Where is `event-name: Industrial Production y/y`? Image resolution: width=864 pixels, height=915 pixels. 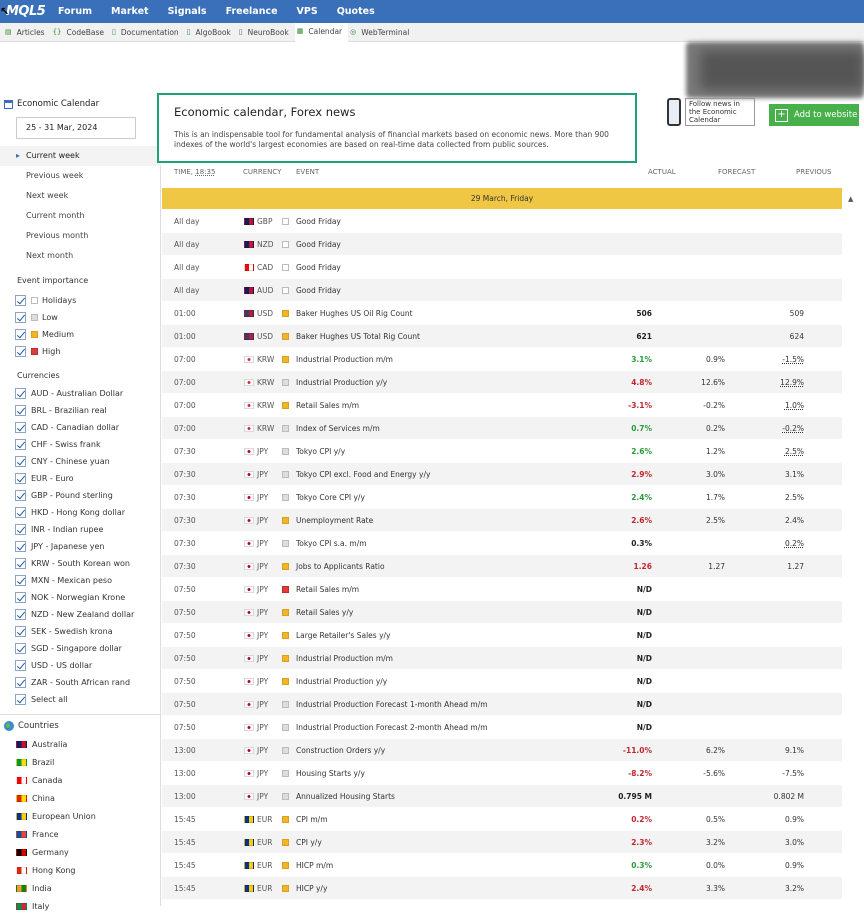 event-name: Industrial Production y/y is located at coordinates (341, 382).